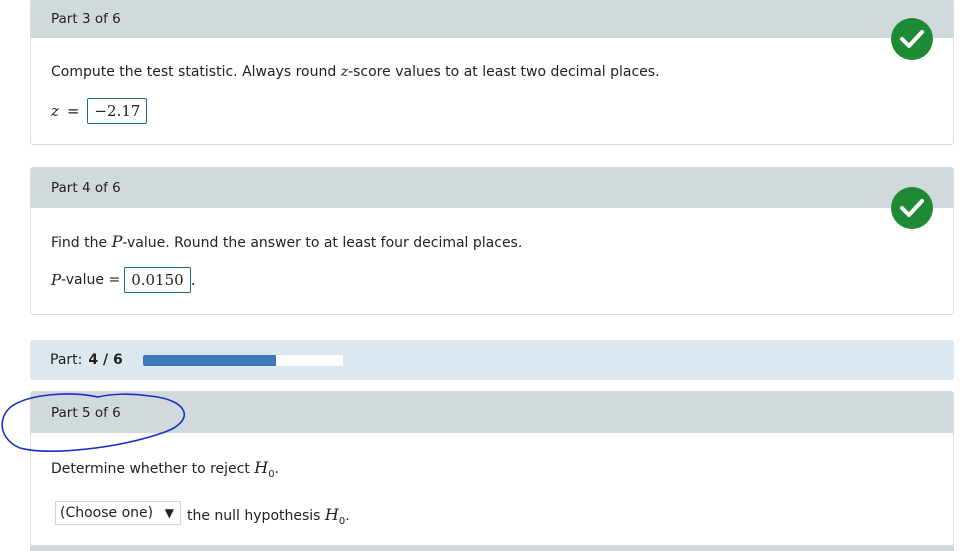 The image size is (970, 551). What do you see at coordinates (105, 360) in the screenshot?
I see `progress-value: 4 / 6` at bounding box center [105, 360].